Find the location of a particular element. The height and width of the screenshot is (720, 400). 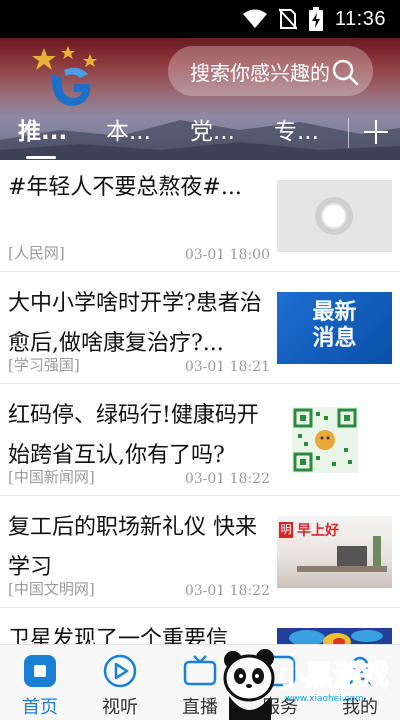

news-thumbnail: 明 早上好 is located at coordinates (334, 552).